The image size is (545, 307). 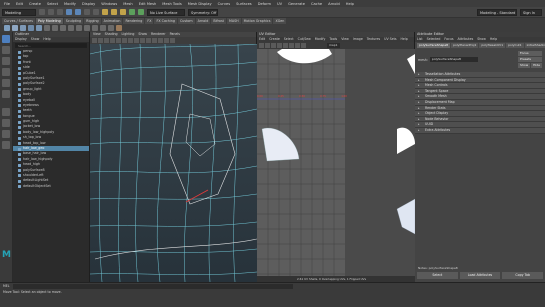 What do you see at coordinates (465, 45) in the screenshot?
I see `attribute-tab: polyPlanarProj1` at bounding box center [465, 45].